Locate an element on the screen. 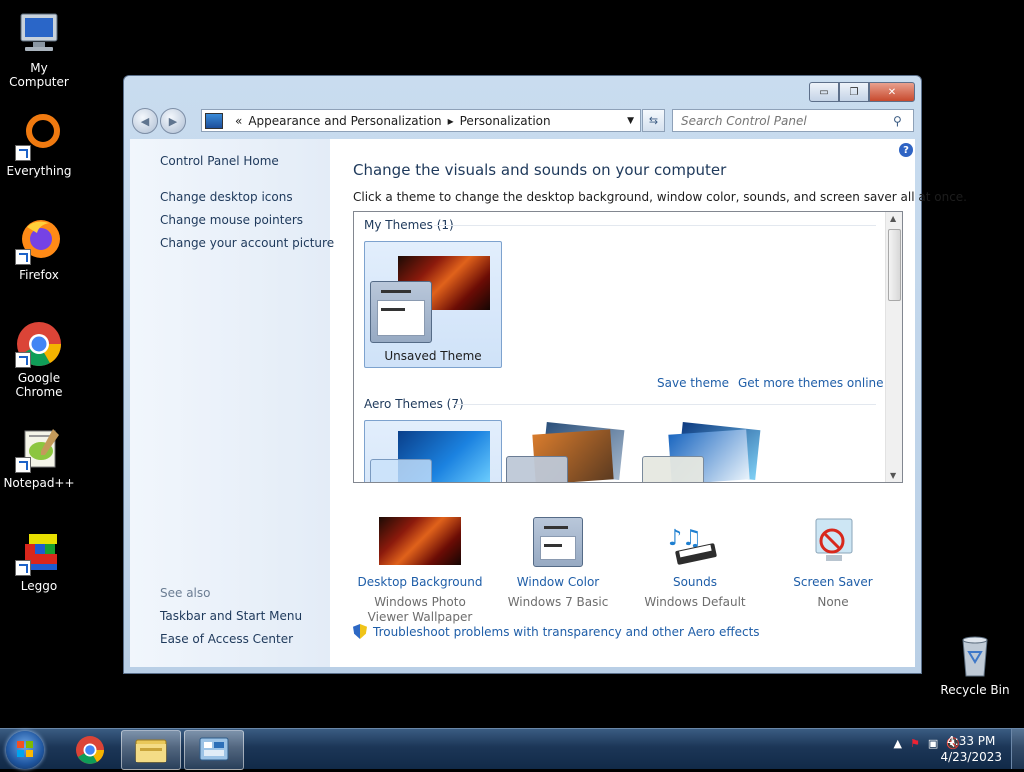 The height and width of the screenshot is (772, 1024). breadcrumb-overflow: « is located at coordinates (238, 121).